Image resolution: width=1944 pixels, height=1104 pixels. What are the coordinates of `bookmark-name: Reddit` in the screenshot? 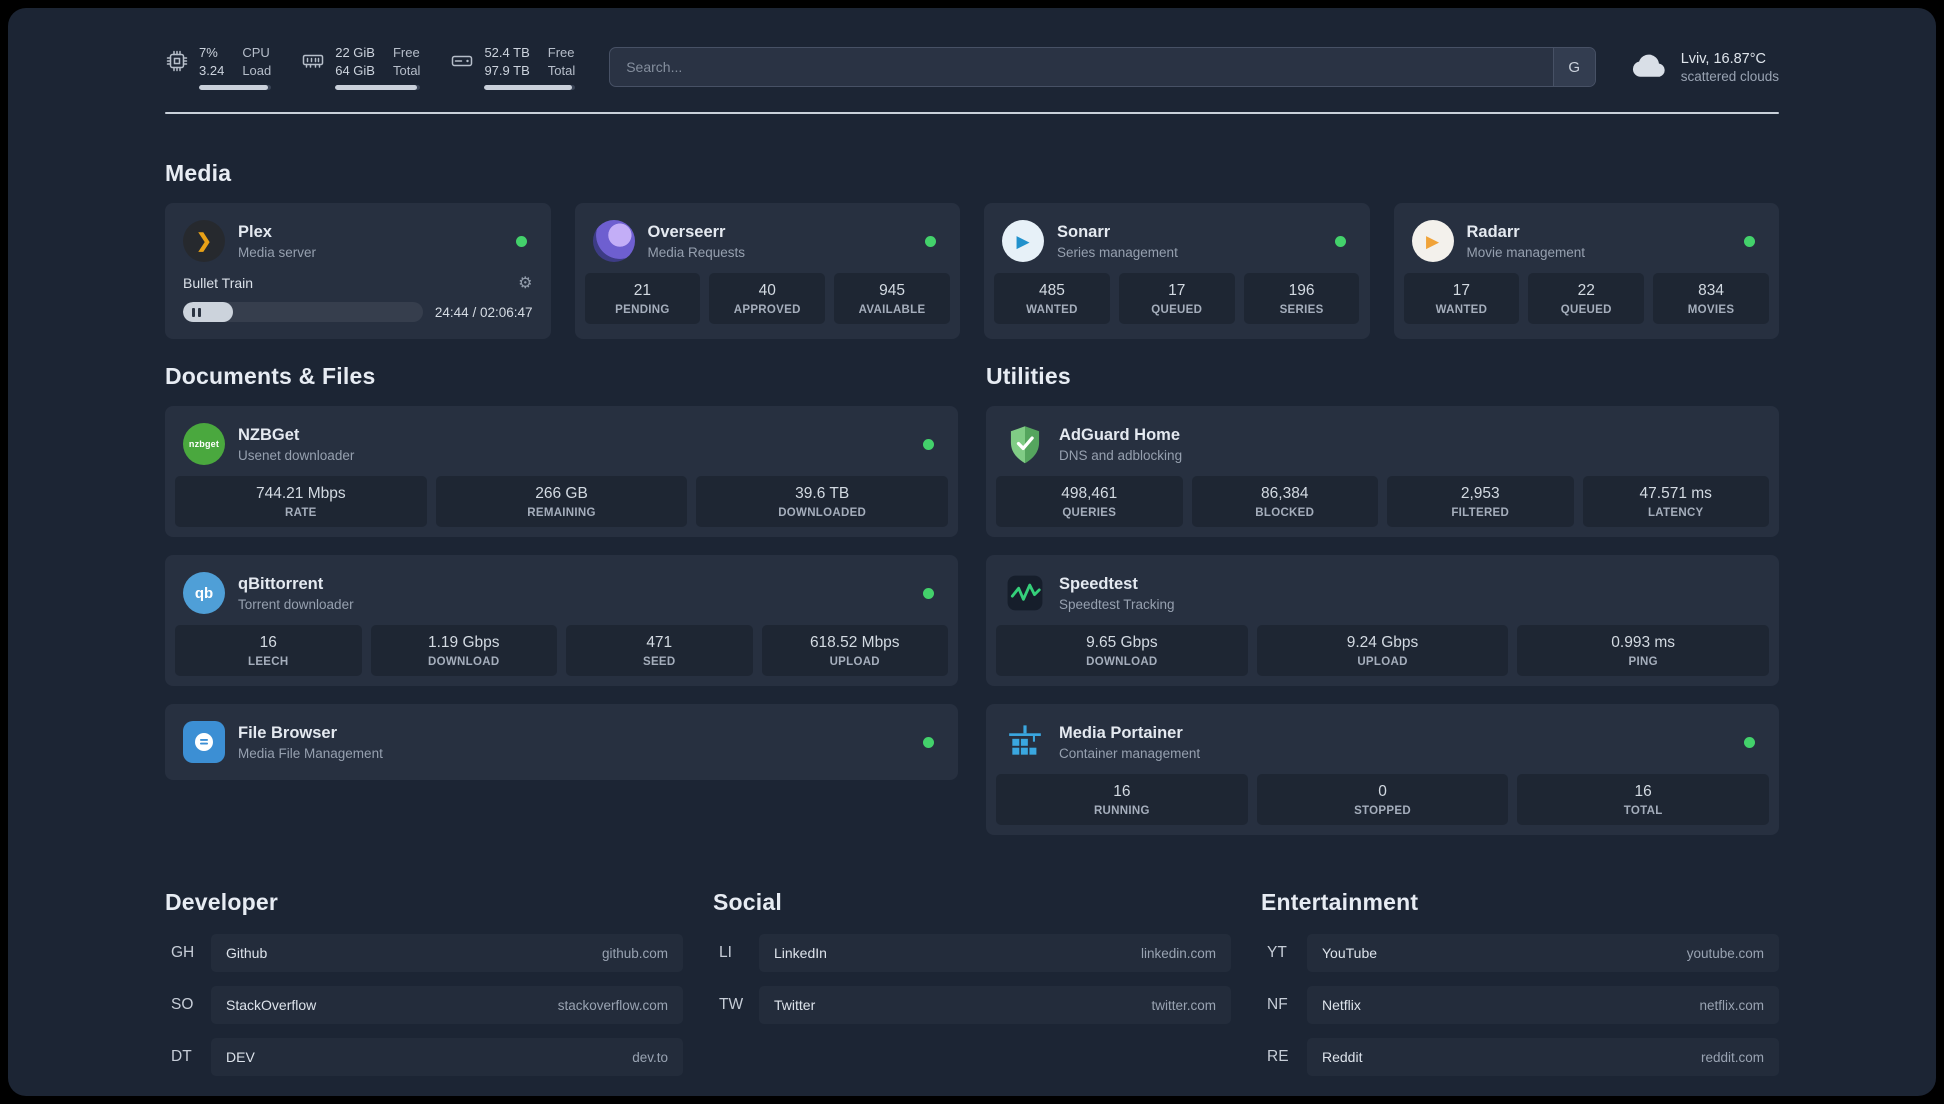 It's located at (1342, 1057).